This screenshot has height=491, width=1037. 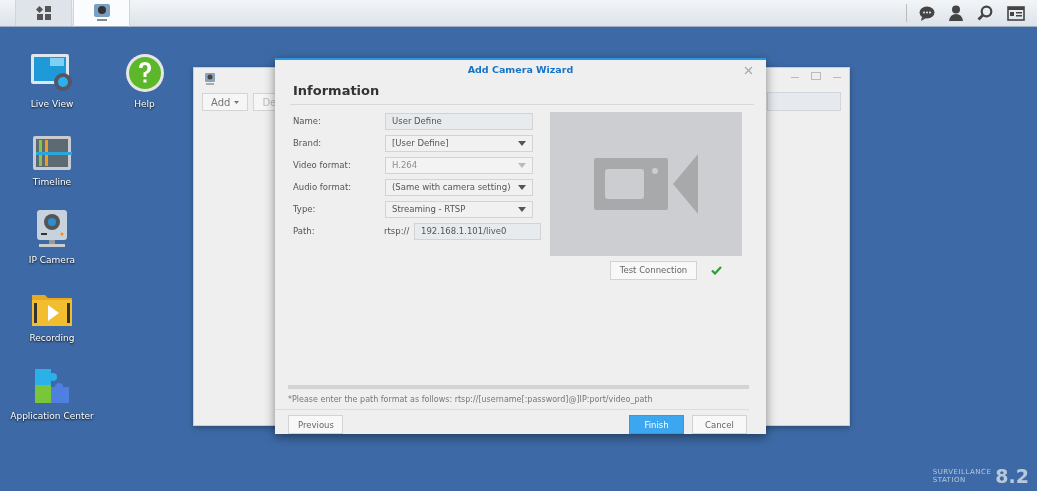 What do you see at coordinates (985, 13) in the screenshot?
I see `search-icon` at bounding box center [985, 13].